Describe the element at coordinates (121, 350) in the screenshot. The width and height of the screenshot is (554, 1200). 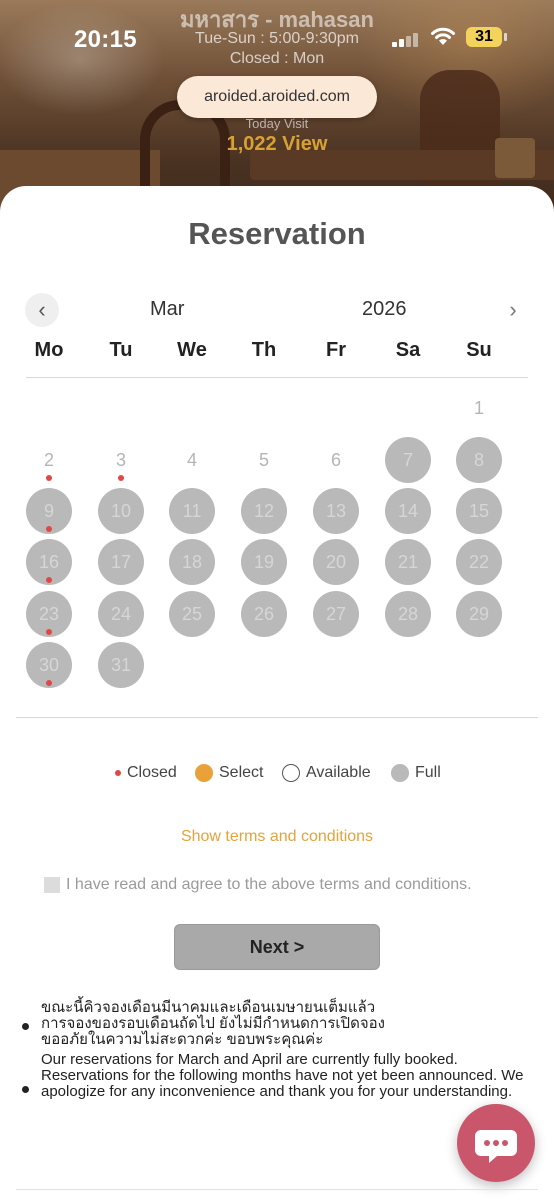
I see `weekday-label: Tu` at that location.